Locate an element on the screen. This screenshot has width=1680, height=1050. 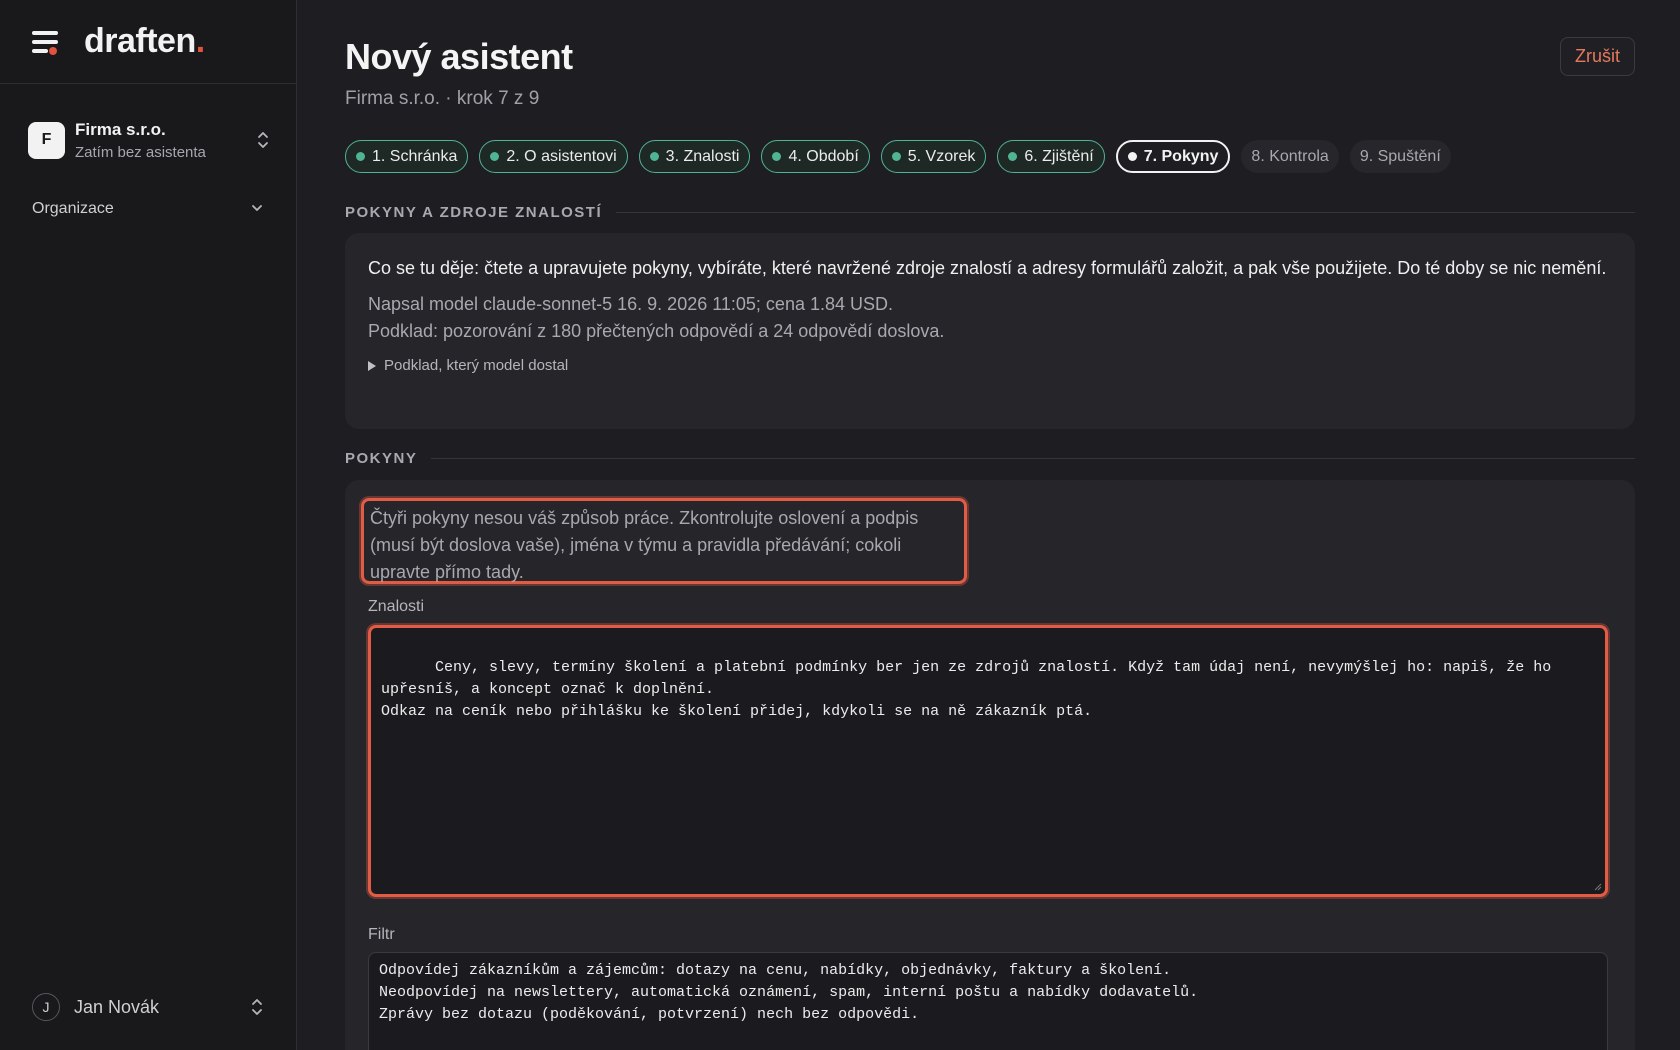
org-avatar: F is located at coordinates (46, 140).